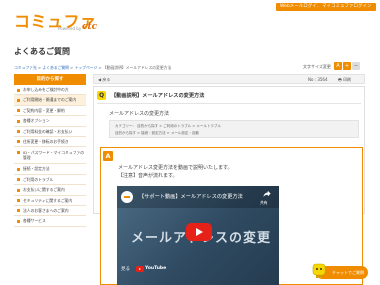  What do you see at coordinates (175, 168) in the screenshot?
I see `answer-text: メールアドレス変更方法を動画で説明いたします。` at bounding box center [175, 168].